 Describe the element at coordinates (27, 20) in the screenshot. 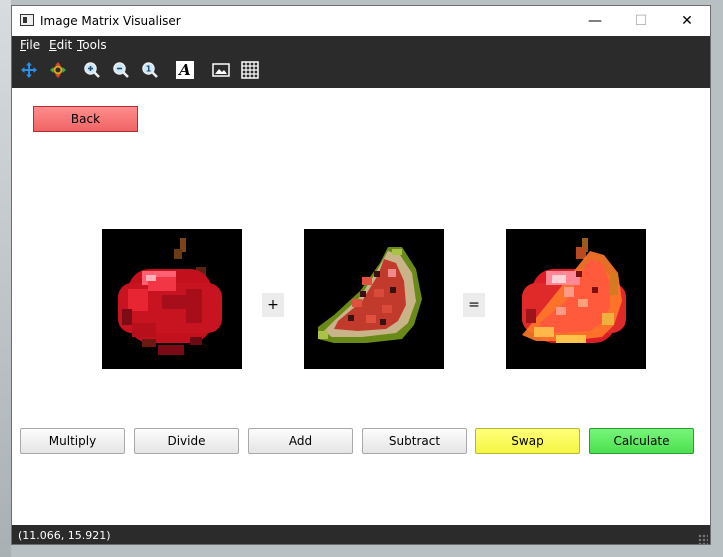

I see `app-icon` at that location.